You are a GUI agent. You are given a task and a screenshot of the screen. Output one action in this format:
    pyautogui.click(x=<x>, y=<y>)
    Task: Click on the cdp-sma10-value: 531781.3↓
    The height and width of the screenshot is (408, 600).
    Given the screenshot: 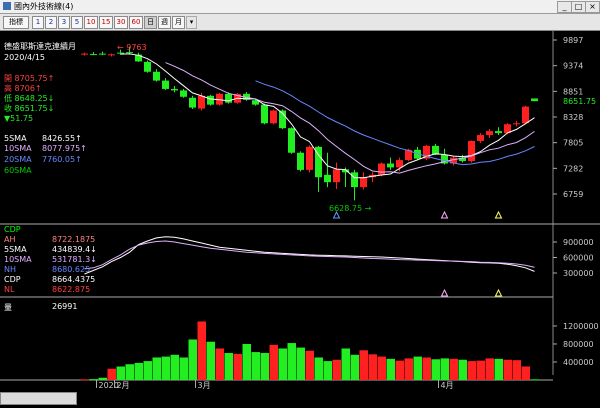 What is the action you would take?
    pyautogui.click(x=74, y=259)
    